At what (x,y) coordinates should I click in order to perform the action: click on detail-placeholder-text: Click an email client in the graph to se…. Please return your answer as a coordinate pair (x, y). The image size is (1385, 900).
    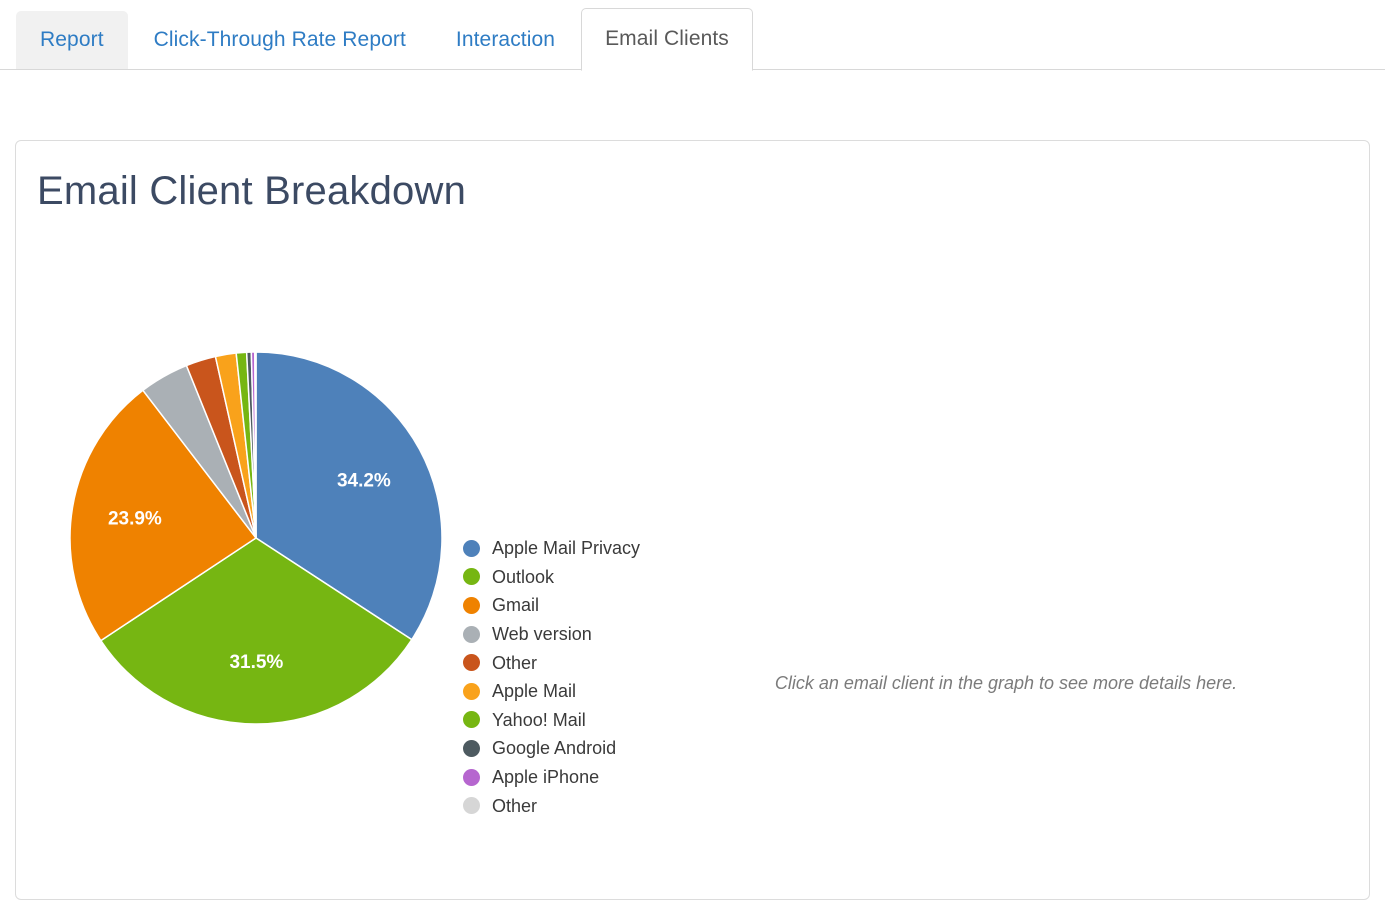
    Looking at the image, I should click on (1006, 683).